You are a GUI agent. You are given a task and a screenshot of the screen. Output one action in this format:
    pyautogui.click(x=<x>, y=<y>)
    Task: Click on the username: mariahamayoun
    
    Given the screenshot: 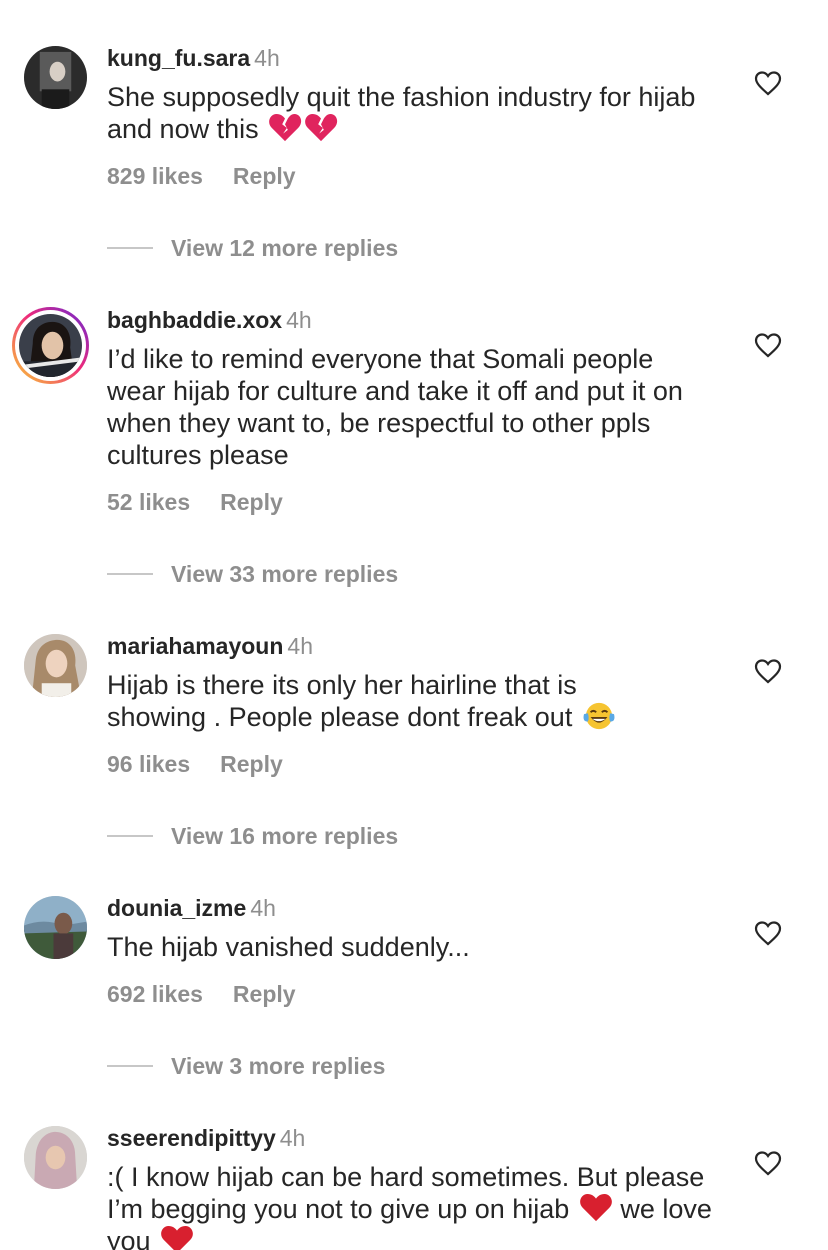 What is the action you would take?
    pyautogui.click(x=195, y=646)
    